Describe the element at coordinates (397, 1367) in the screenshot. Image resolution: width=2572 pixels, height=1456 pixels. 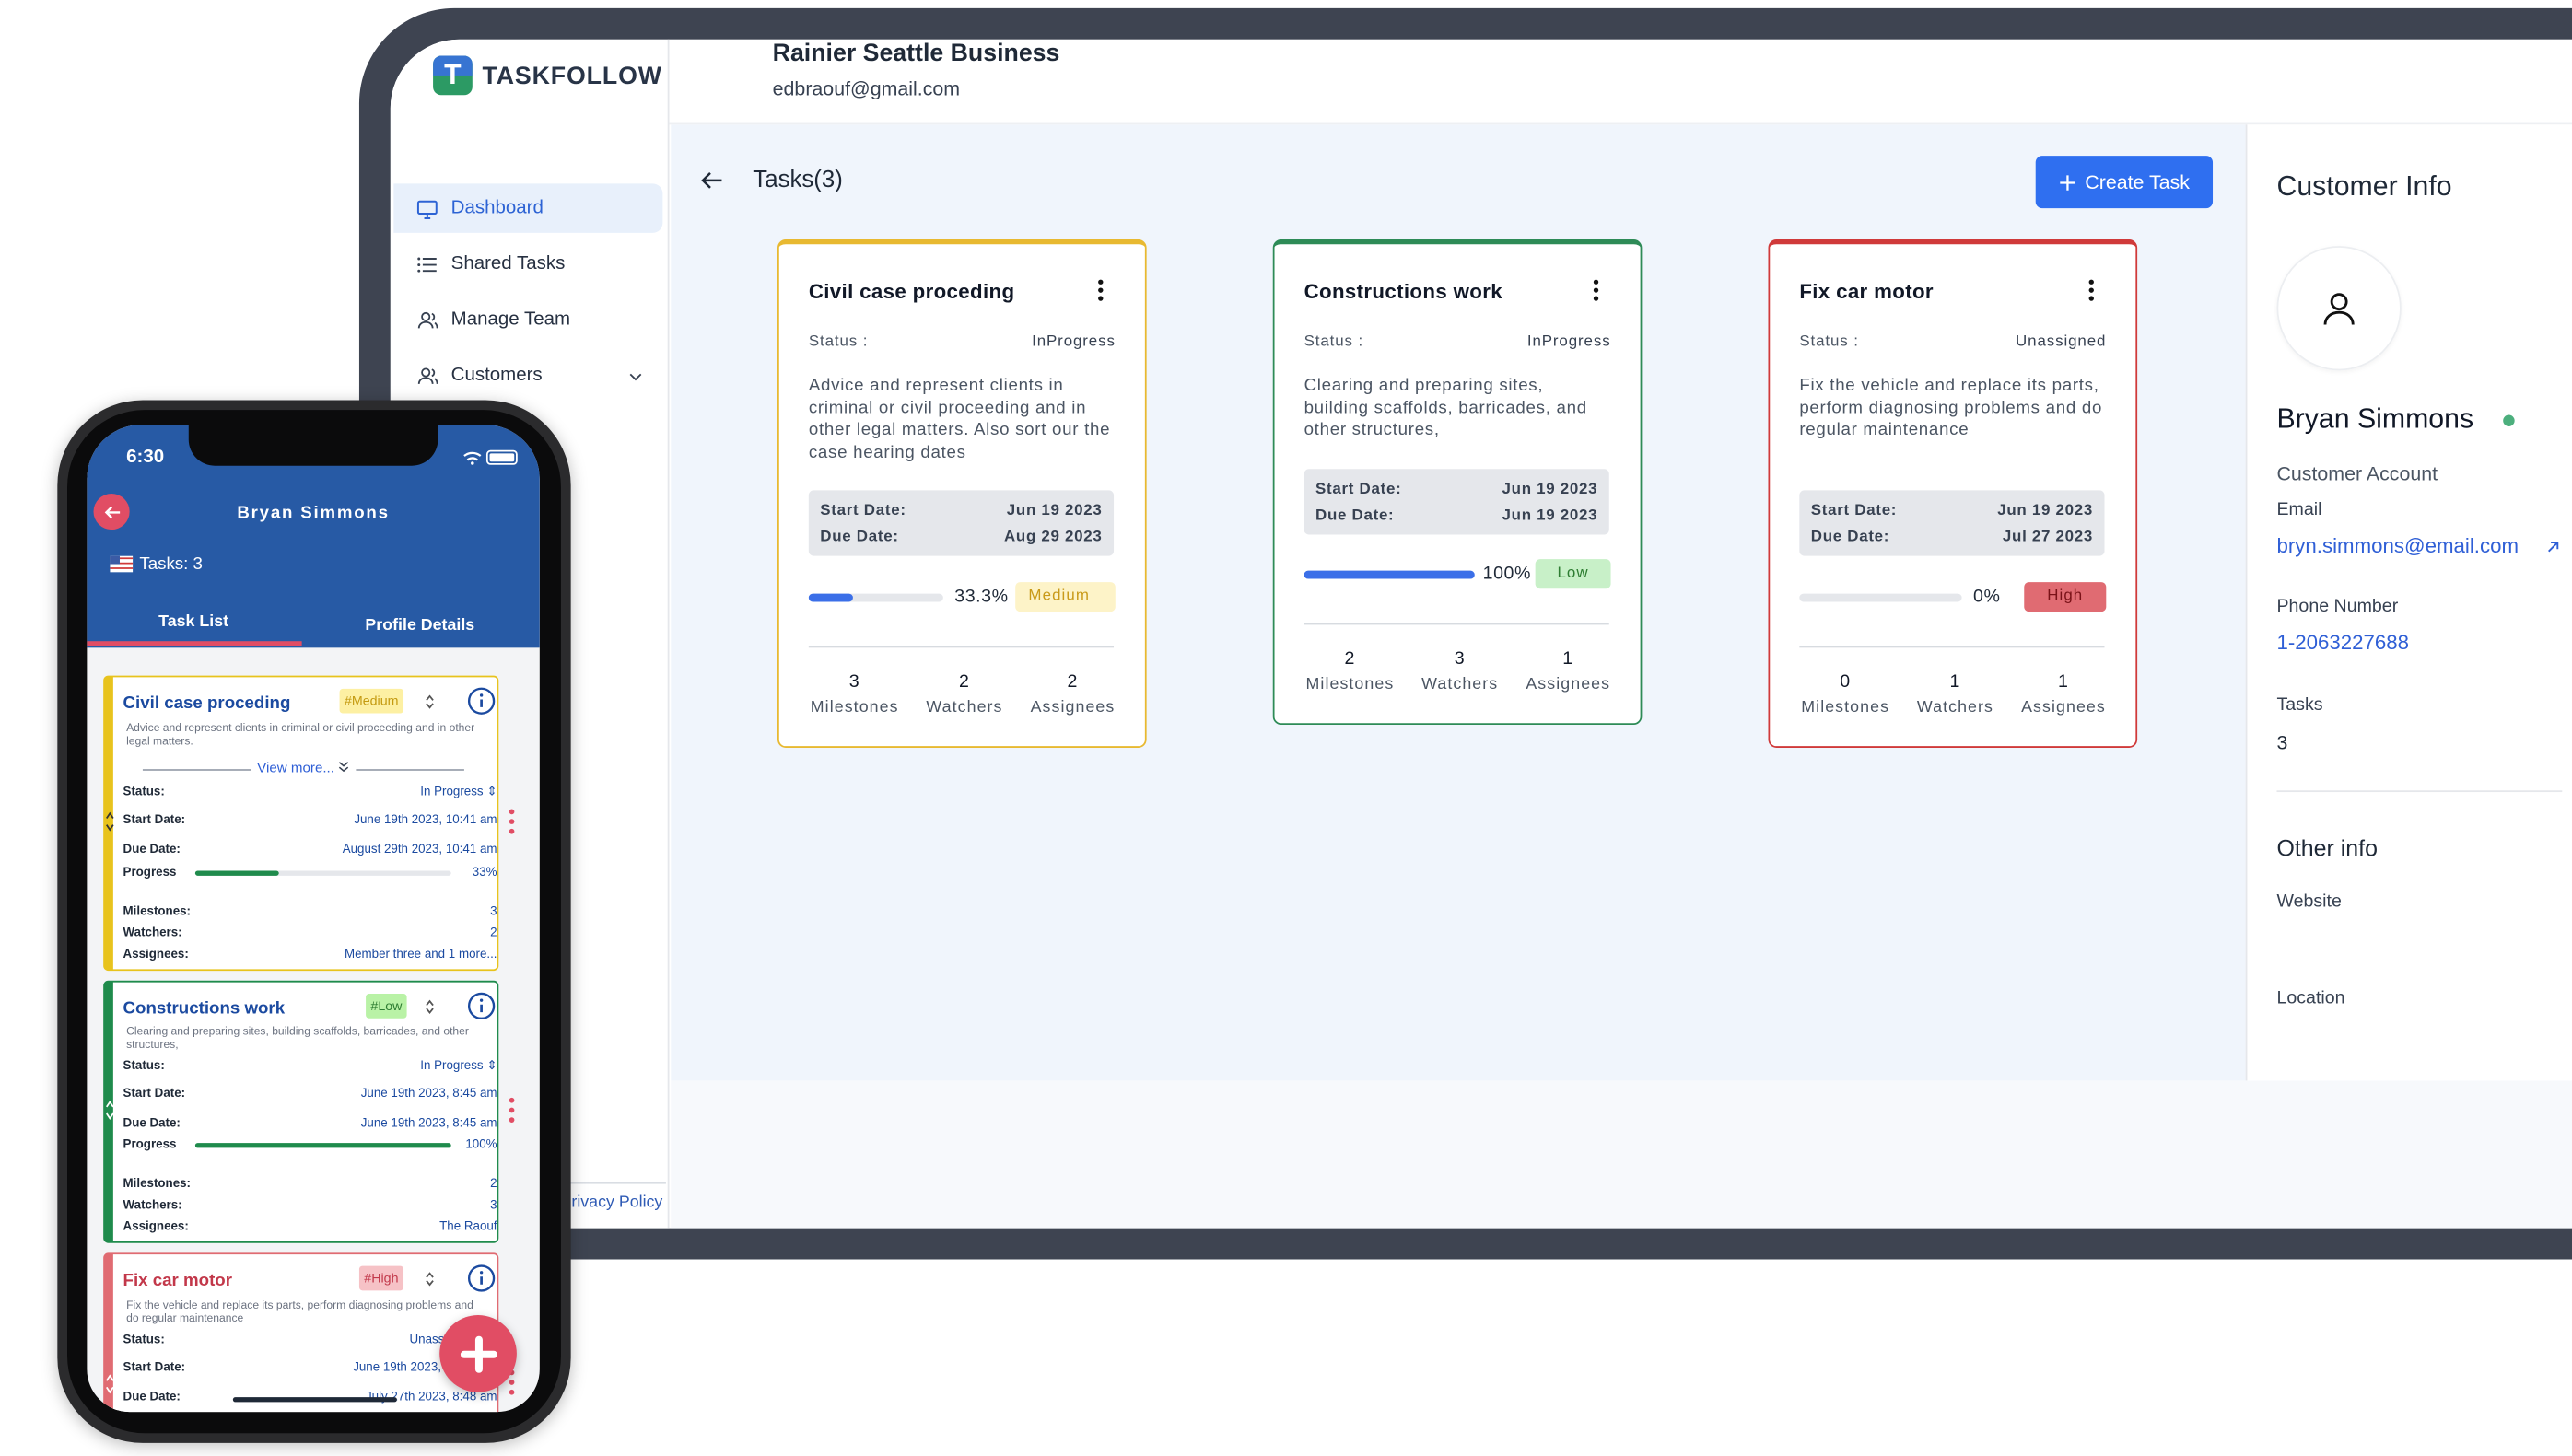
I see `start-date-value: June 19th 2023,` at that location.